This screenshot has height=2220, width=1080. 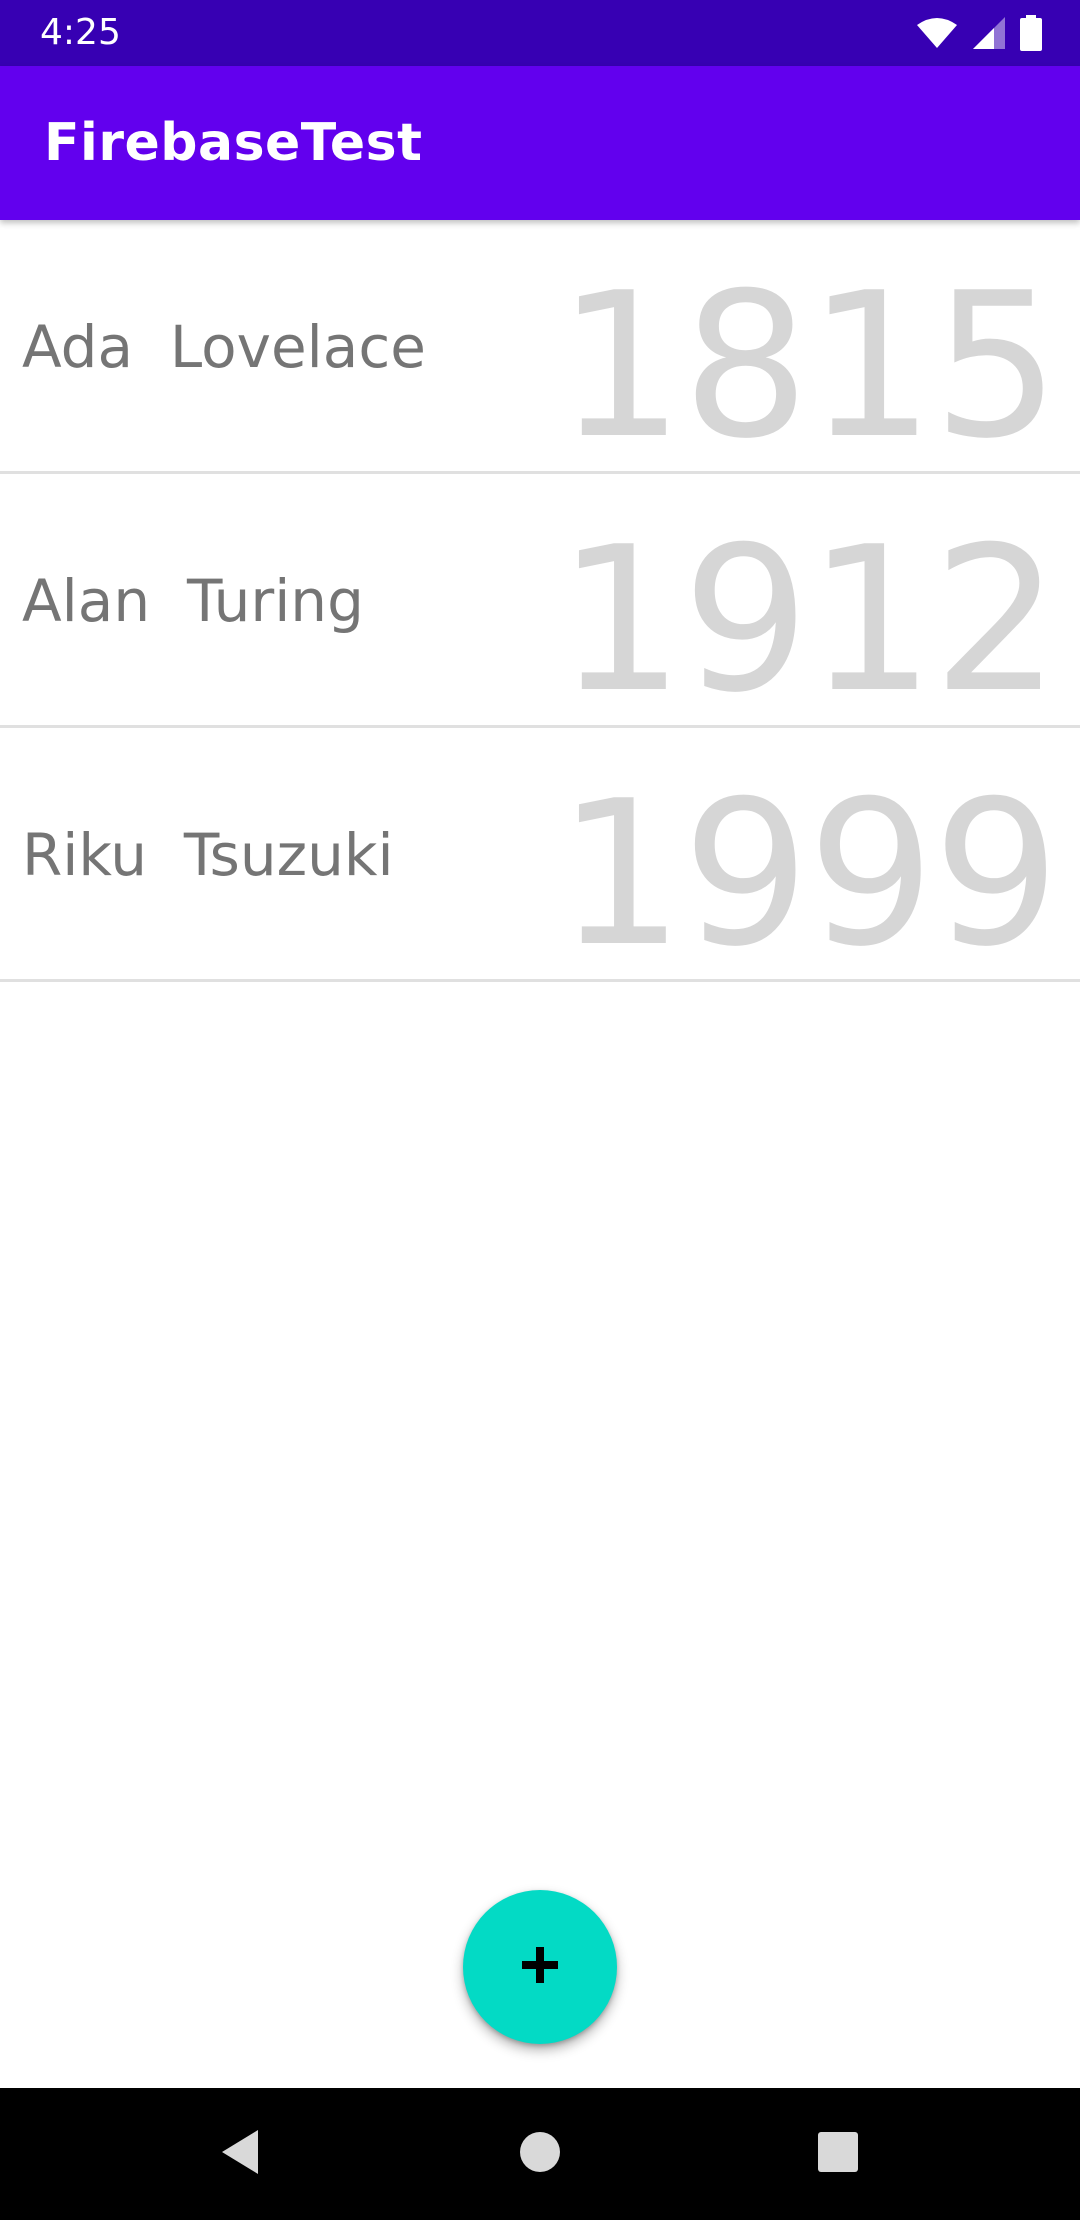 What do you see at coordinates (80, 32) in the screenshot?
I see `status-time: 4:25` at bounding box center [80, 32].